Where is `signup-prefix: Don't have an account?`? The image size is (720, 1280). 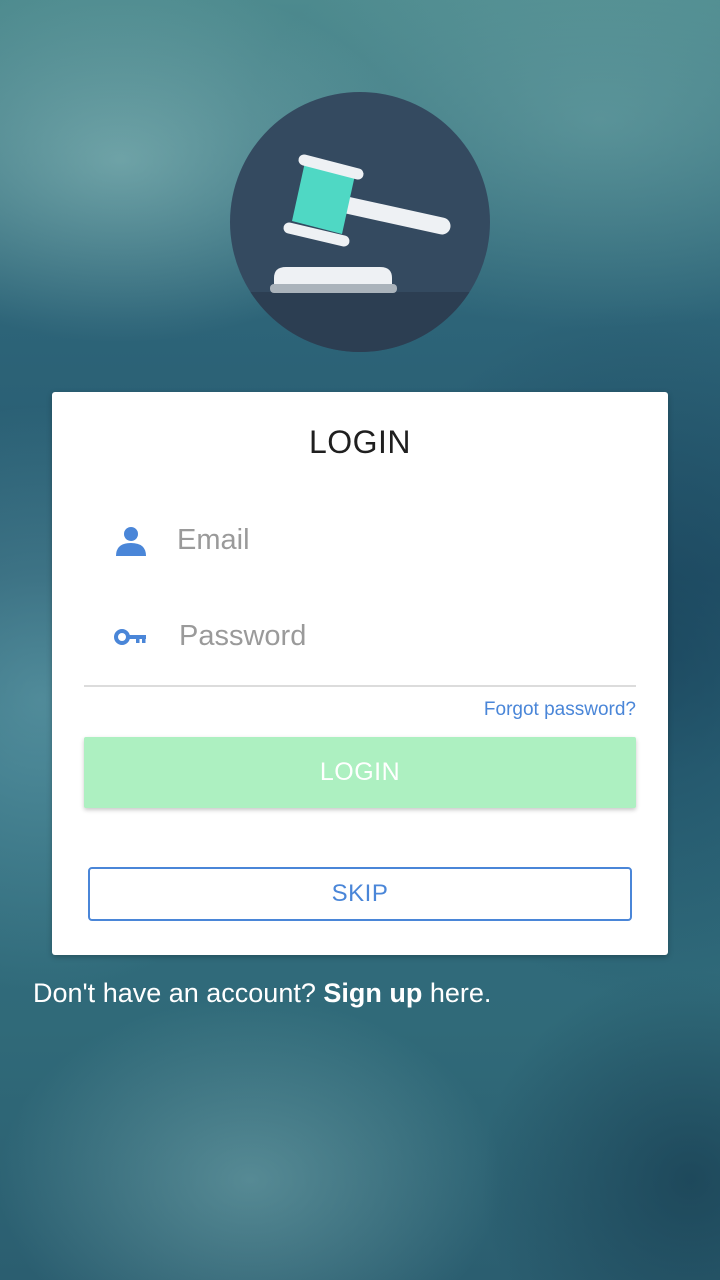
signup-prefix: Don't have an account? is located at coordinates (178, 993).